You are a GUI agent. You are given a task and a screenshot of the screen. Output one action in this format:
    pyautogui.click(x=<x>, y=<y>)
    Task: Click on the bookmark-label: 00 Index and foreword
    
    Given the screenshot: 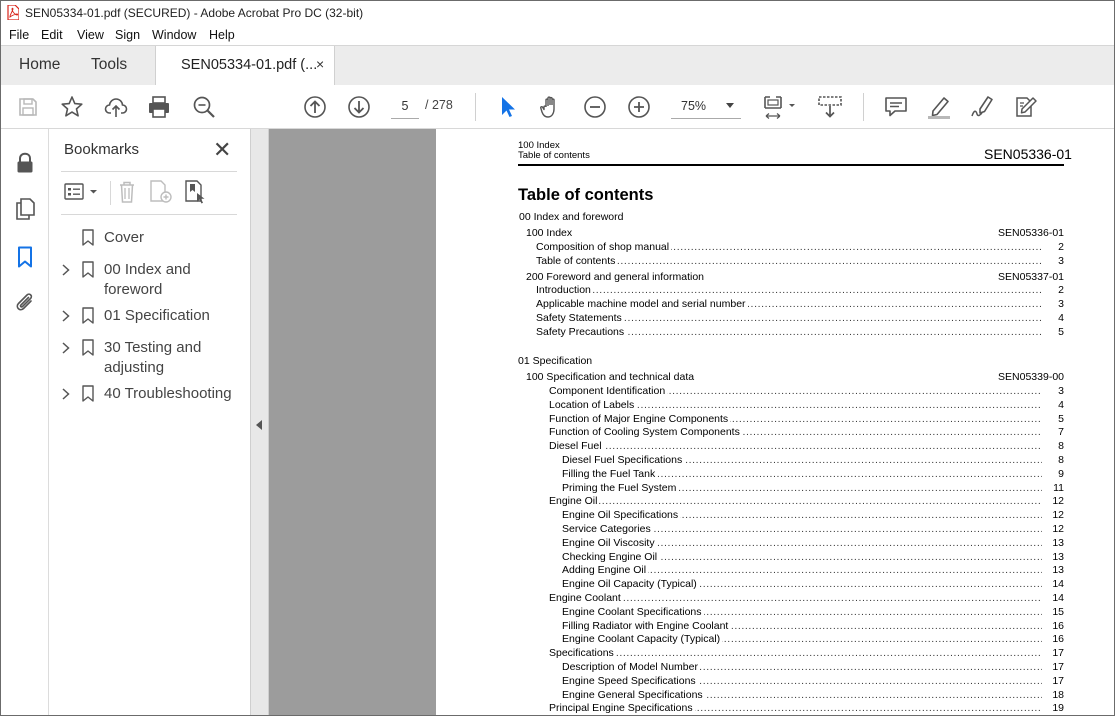 What is the action you would take?
    pyautogui.click(x=147, y=279)
    